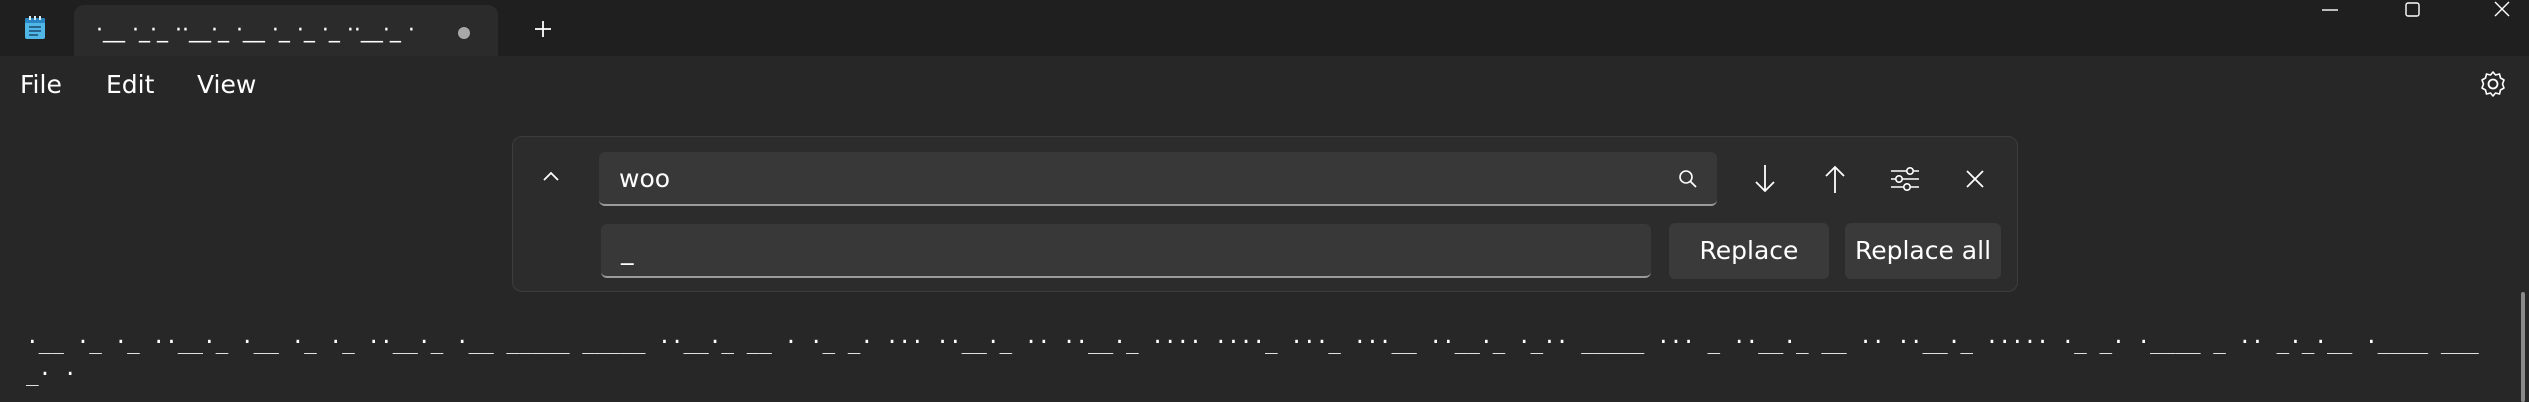  I want to click on find-input-value: woo, so click(645, 178).